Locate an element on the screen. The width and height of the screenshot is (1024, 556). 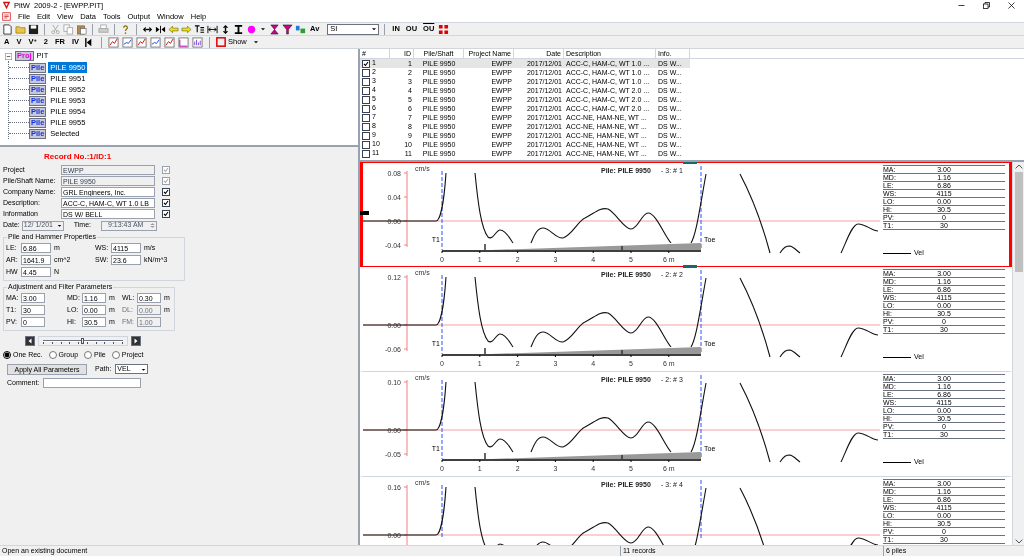
scroll-right-button is located at coordinates (136, 341).